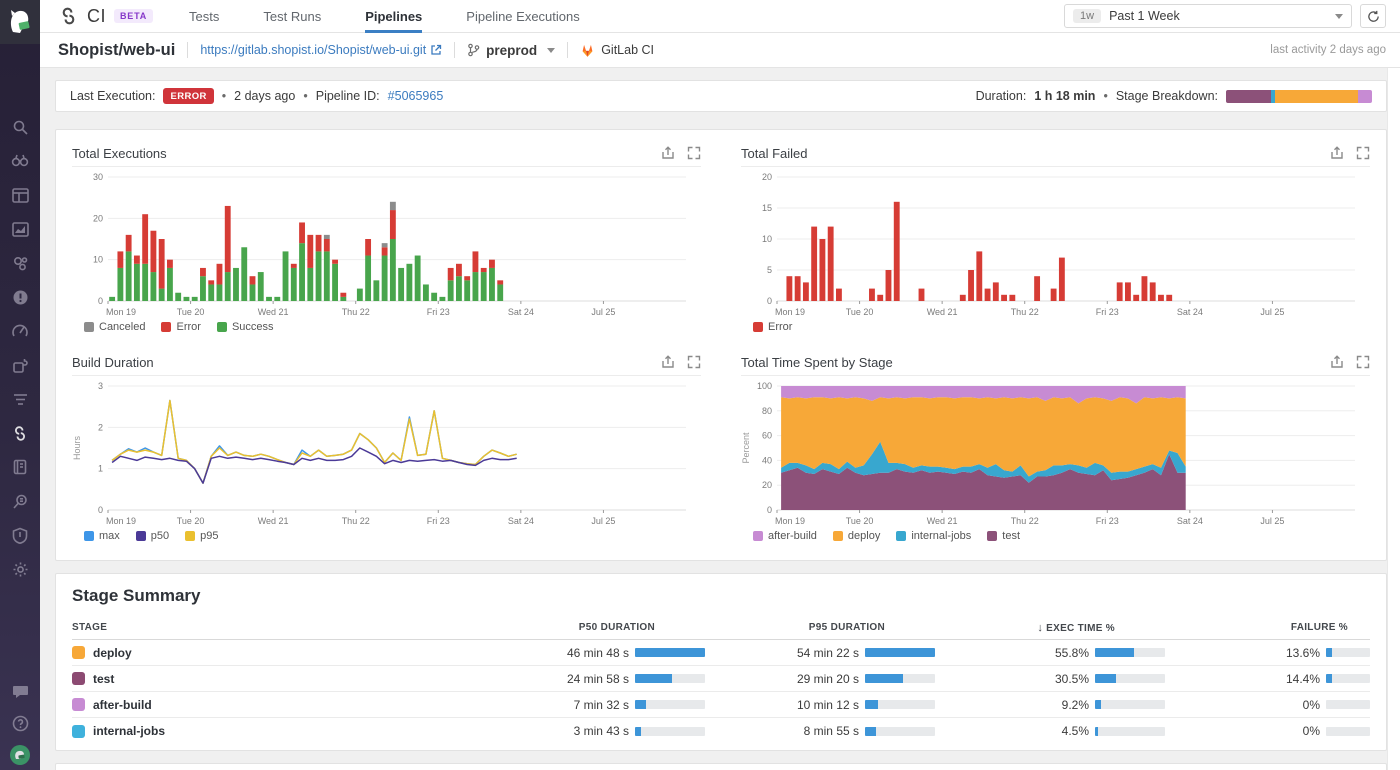 This screenshot has width=1400, height=770. I want to click on apm-gauge-icon, so click(20, 331).